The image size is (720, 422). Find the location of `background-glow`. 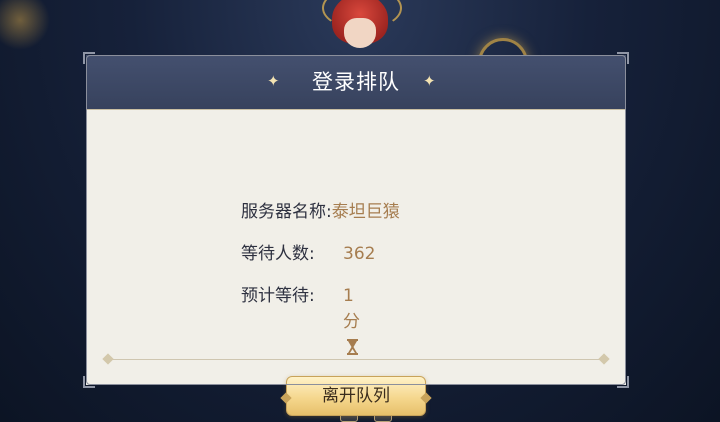

background-glow is located at coordinates (25, 25).